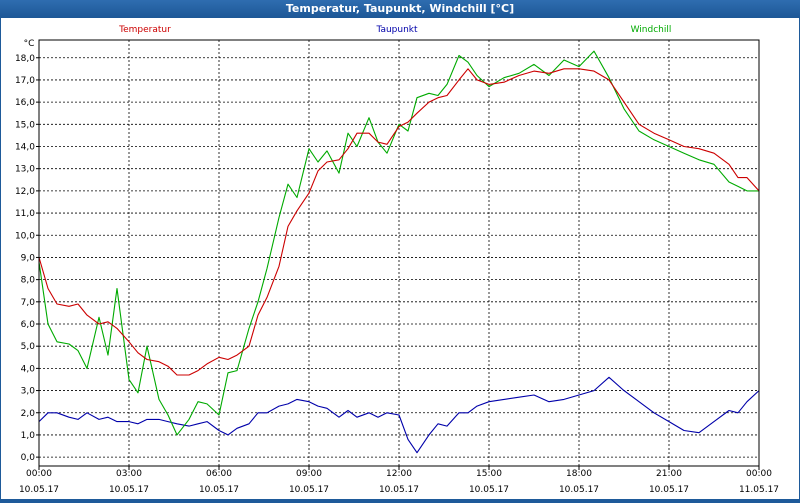 This screenshot has width=800, height=503. What do you see at coordinates (28, 369) in the screenshot?
I see `y-tick-label: 4,0` at bounding box center [28, 369].